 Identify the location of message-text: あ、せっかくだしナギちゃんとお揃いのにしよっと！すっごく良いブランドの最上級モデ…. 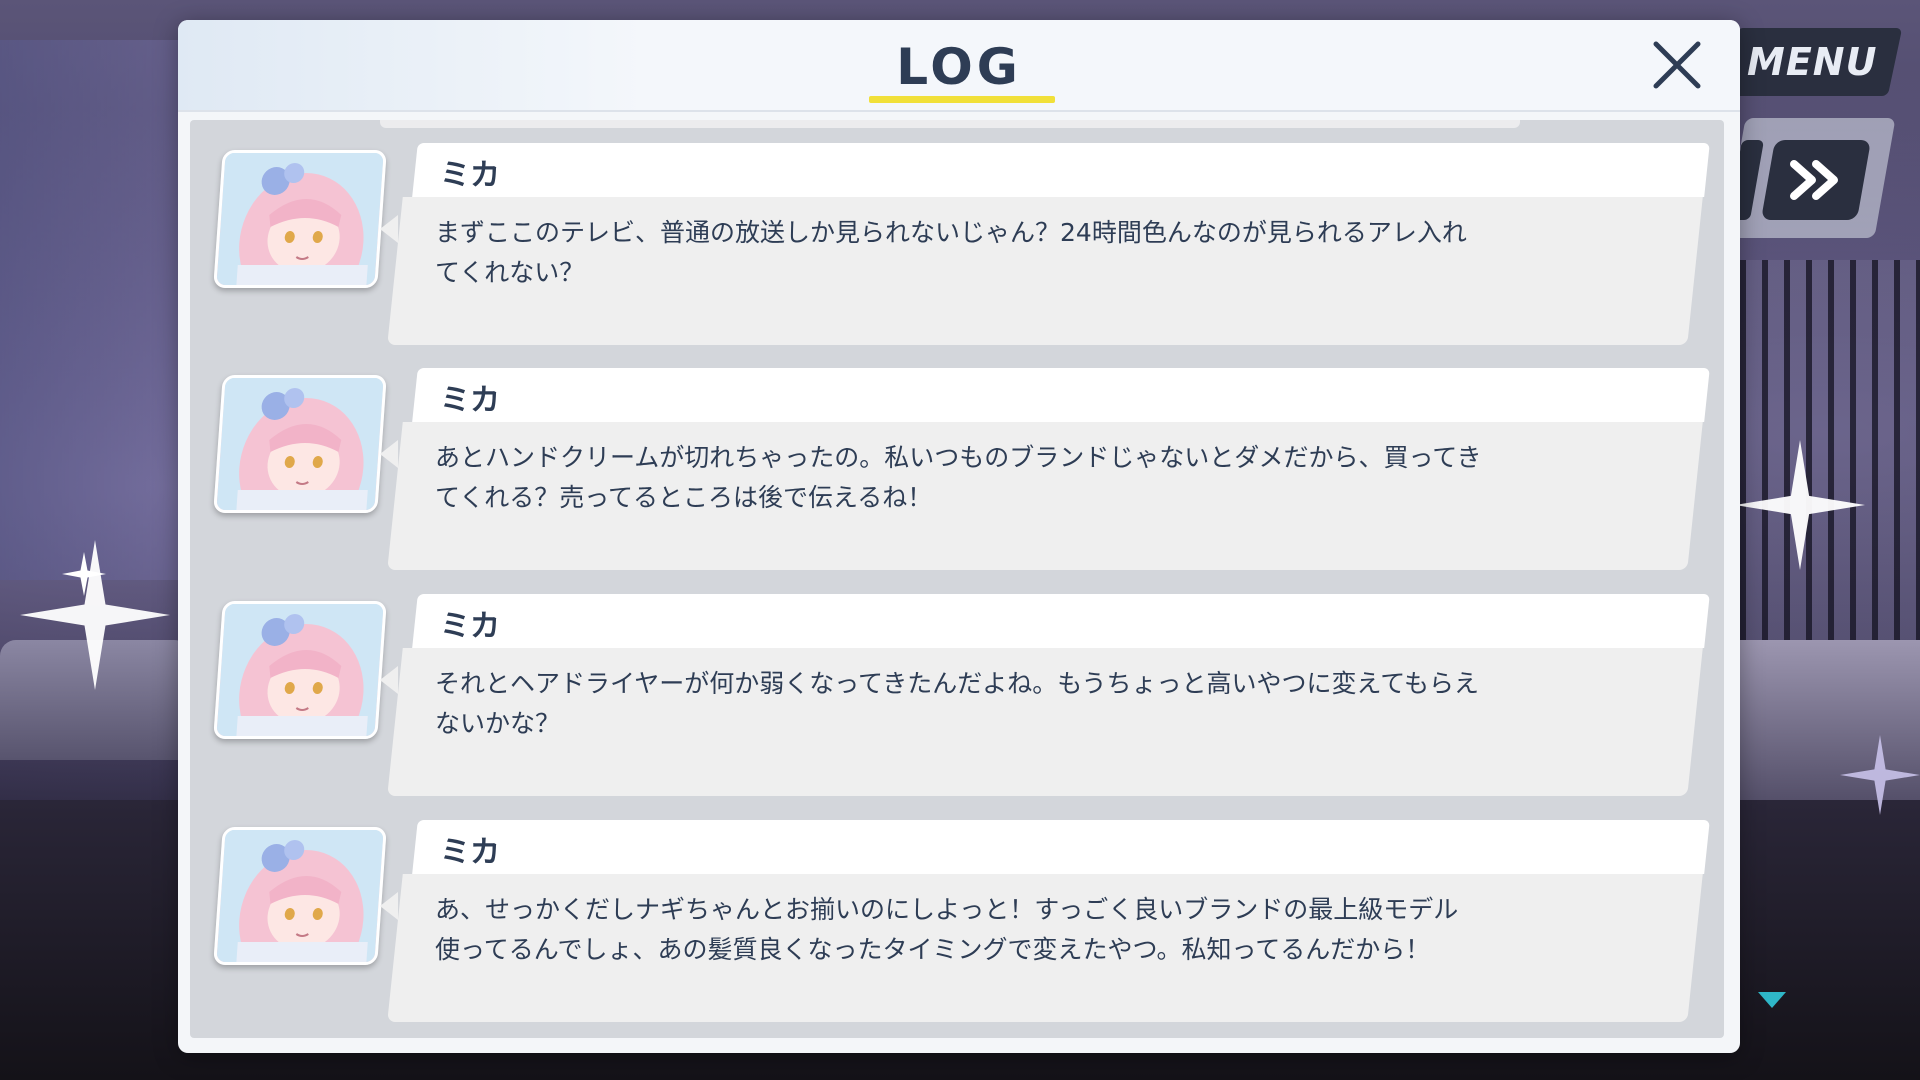
(947, 929).